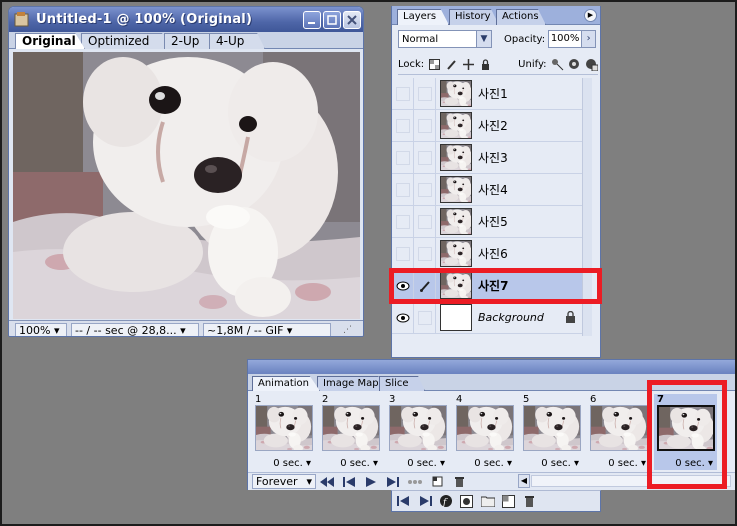  What do you see at coordinates (267, 329) in the screenshot?
I see `file-size-select: ~1,8M / -- GIF ▾` at bounding box center [267, 329].